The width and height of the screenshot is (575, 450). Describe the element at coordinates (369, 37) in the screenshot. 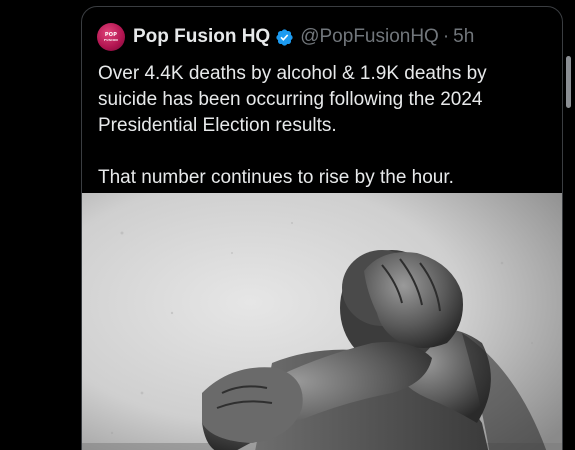

I see `user-handle: @PopFusionHQ` at that location.